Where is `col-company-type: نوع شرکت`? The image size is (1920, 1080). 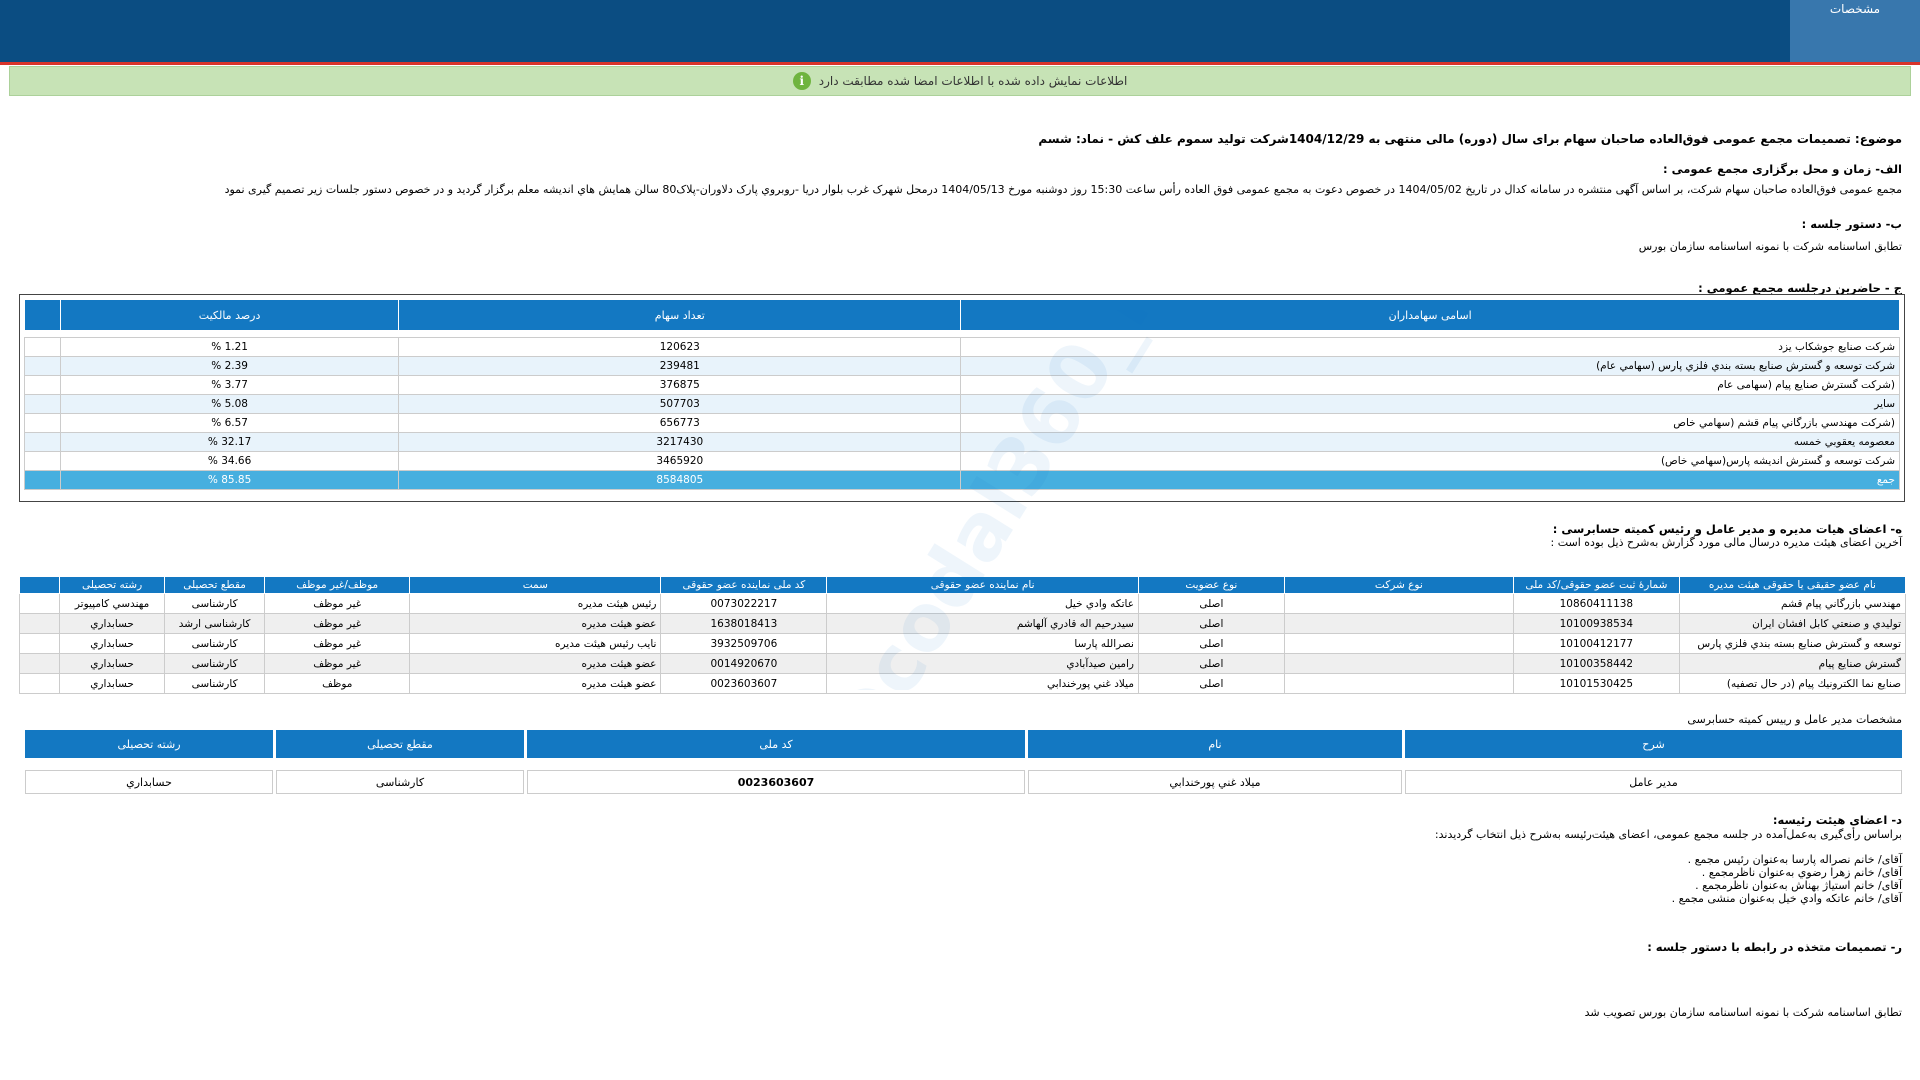
col-company-type: نوع شرکت is located at coordinates (1398, 585).